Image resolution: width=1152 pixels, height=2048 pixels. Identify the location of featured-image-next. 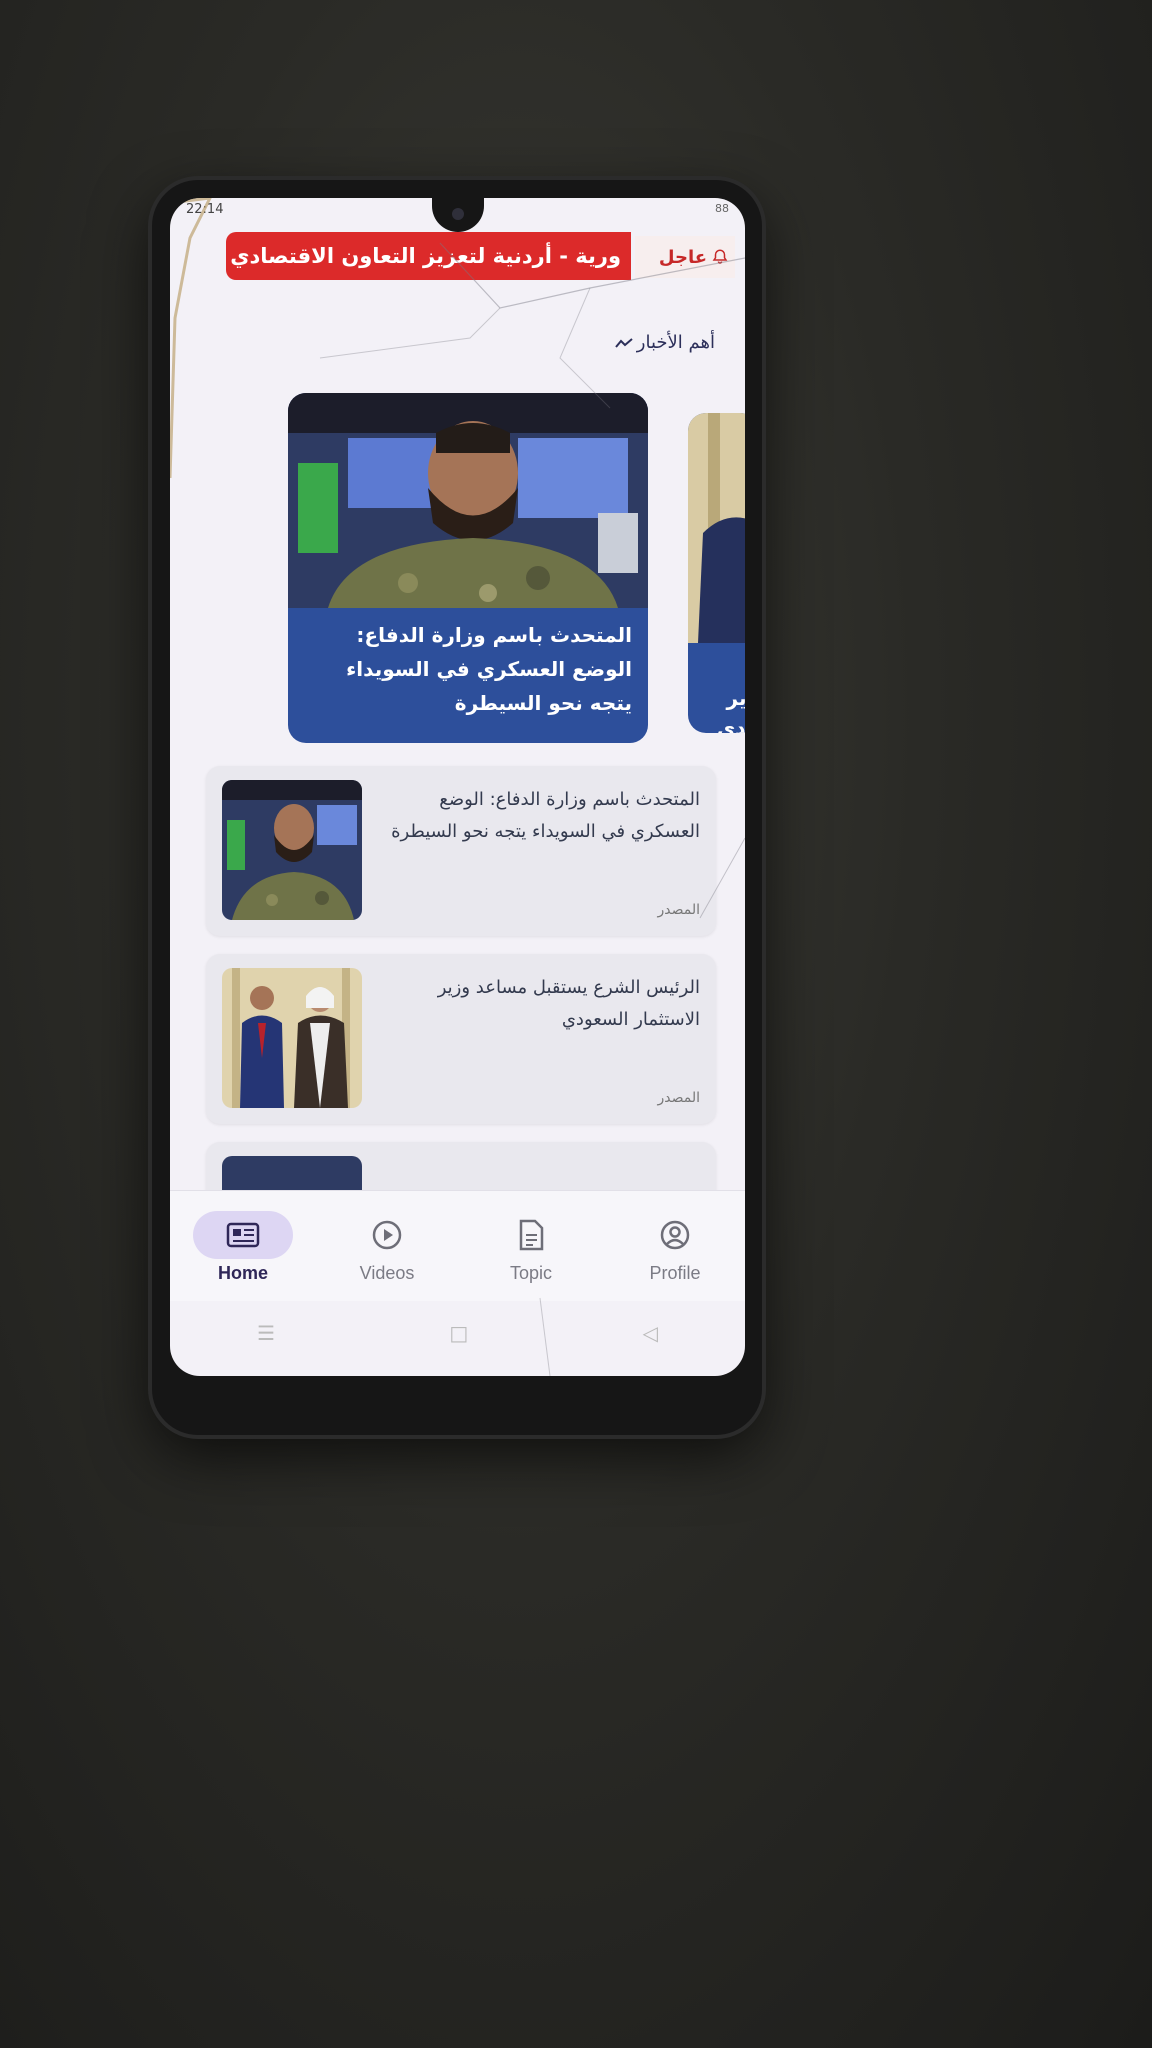
(716, 528).